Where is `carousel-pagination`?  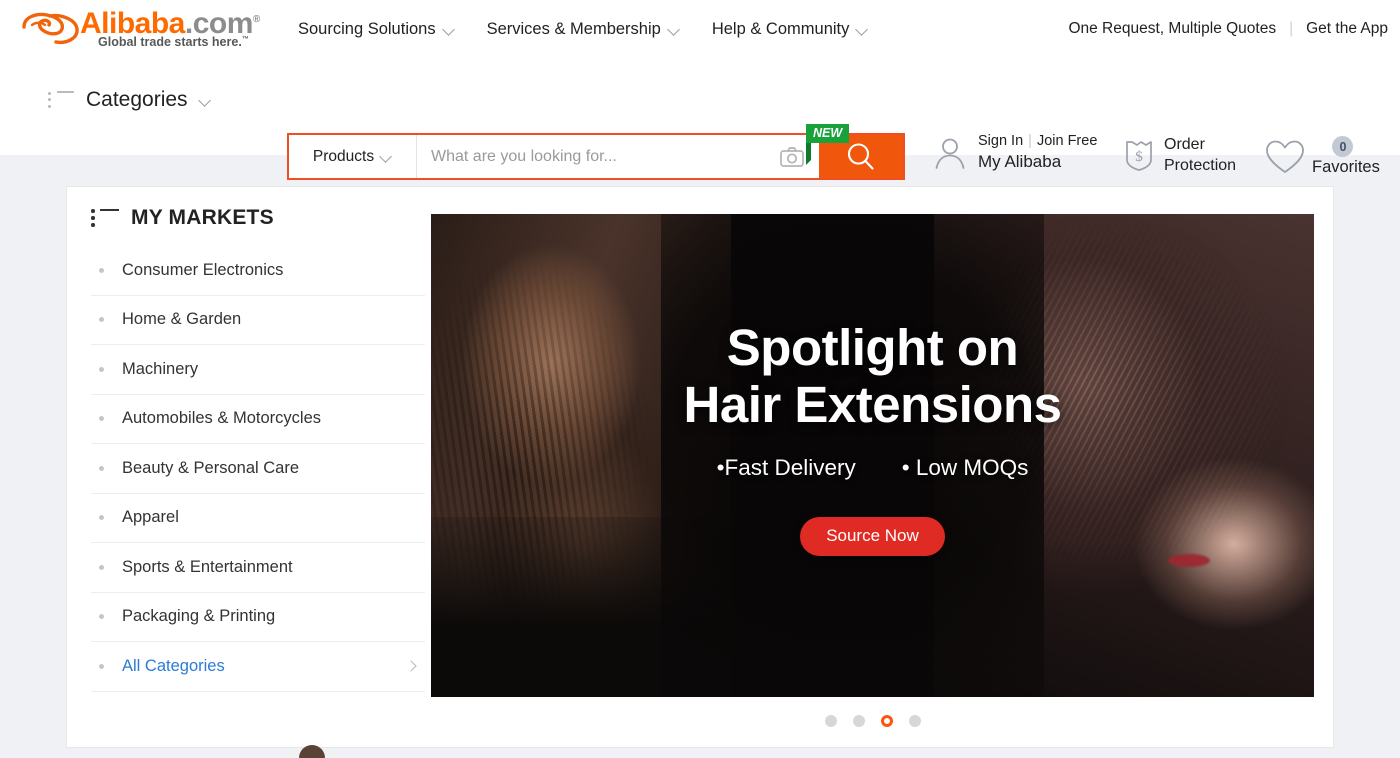 carousel-pagination is located at coordinates (872, 721).